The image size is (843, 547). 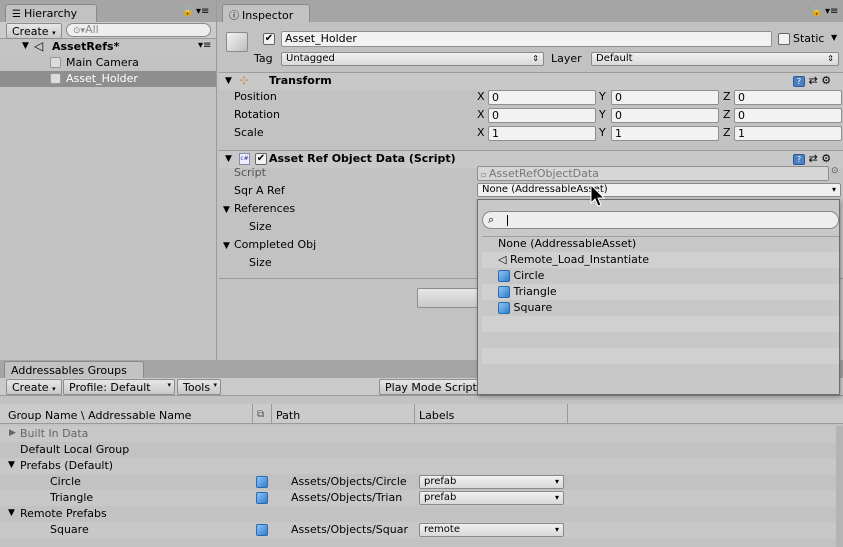 What do you see at coordinates (108, 47) in the screenshot?
I see `scene-row: ▼ ◁ AssetRefs* ▾≡` at bounding box center [108, 47].